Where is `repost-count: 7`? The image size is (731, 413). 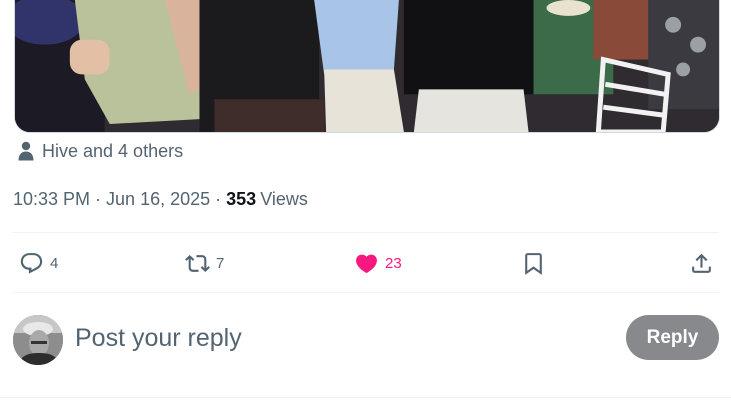
repost-count: 7 is located at coordinates (220, 263).